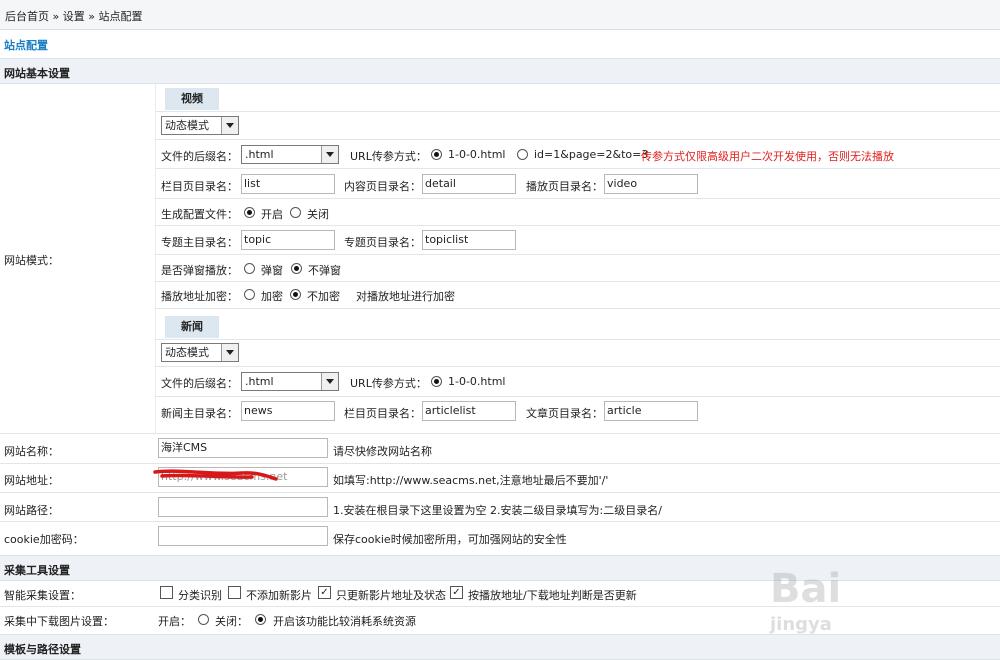 Image resolution: width=1000 pixels, height=660 pixels. What do you see at coordinates (279, 595) in the screenshot?
I see `collect-opt2-label: 不添加新影片` at bounding box center [279, 595].